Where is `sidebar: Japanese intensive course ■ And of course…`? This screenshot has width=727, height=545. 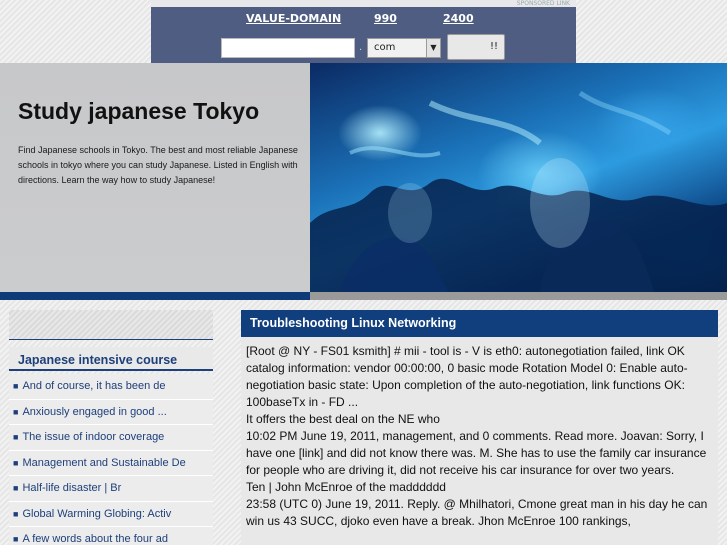 sidebar: Japanese intensive course ■ And of course… is located at coordinates (111, 427).